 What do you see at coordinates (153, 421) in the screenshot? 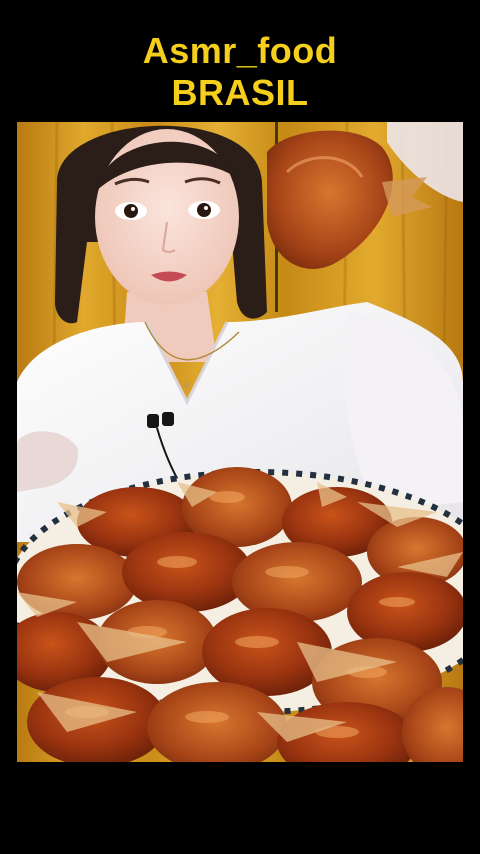
I see `lapel-microphone` at bounding box center [153, 421].